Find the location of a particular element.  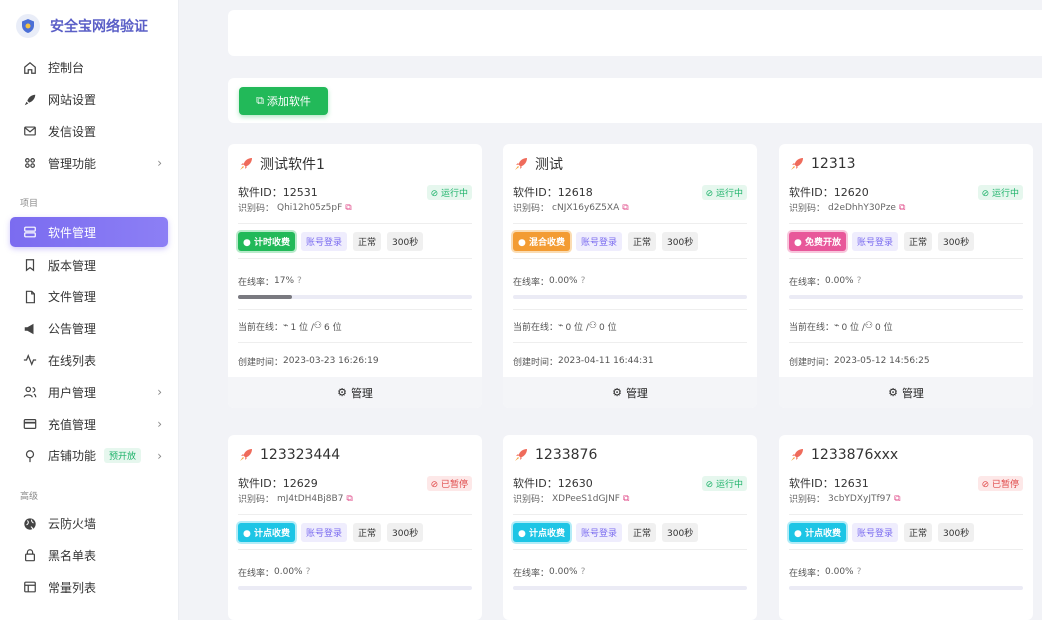

shield-logo-icon is located at coordinates (28, 26).